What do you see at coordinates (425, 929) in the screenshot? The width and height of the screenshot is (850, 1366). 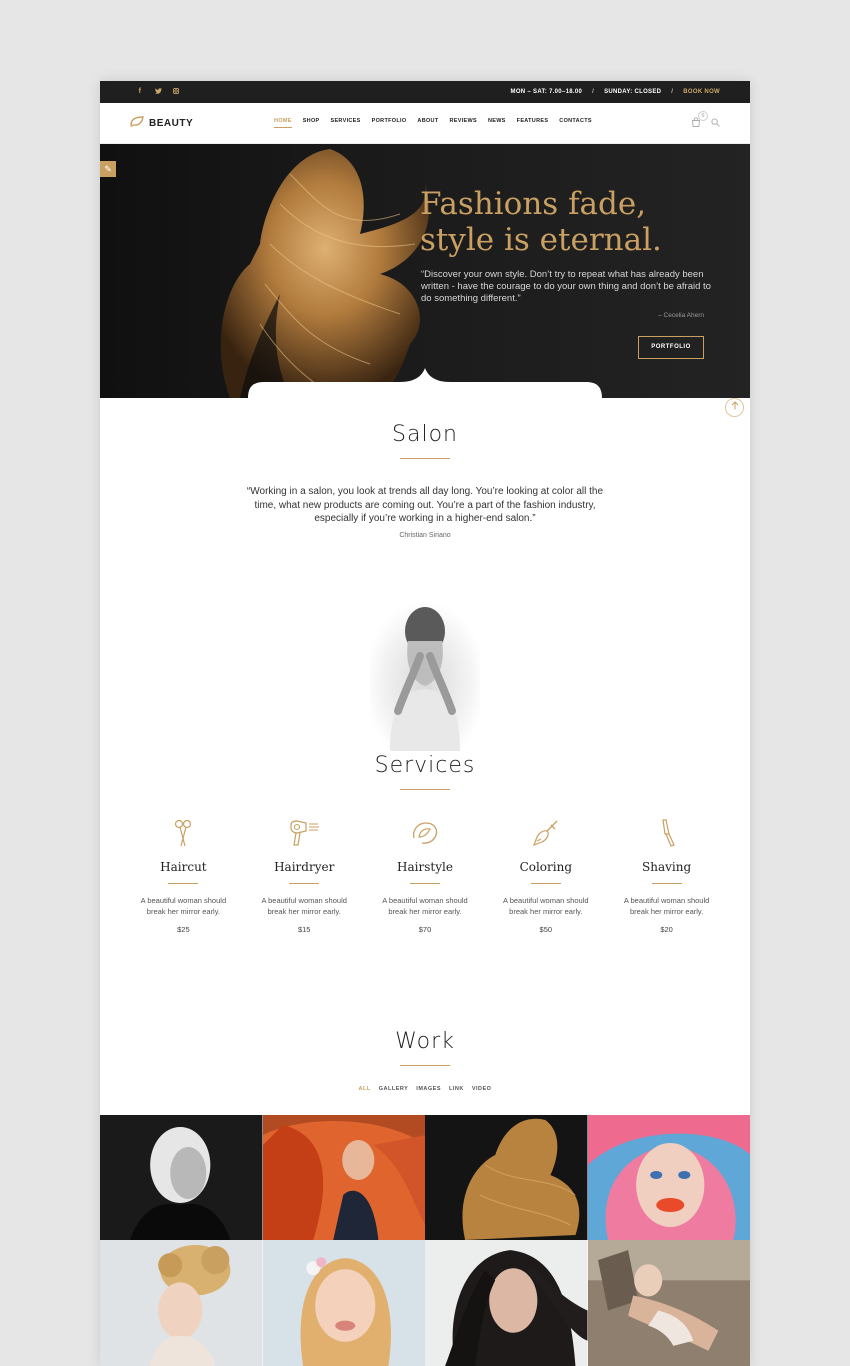 I see `service-price: $70` at bounding box center [425, 929].